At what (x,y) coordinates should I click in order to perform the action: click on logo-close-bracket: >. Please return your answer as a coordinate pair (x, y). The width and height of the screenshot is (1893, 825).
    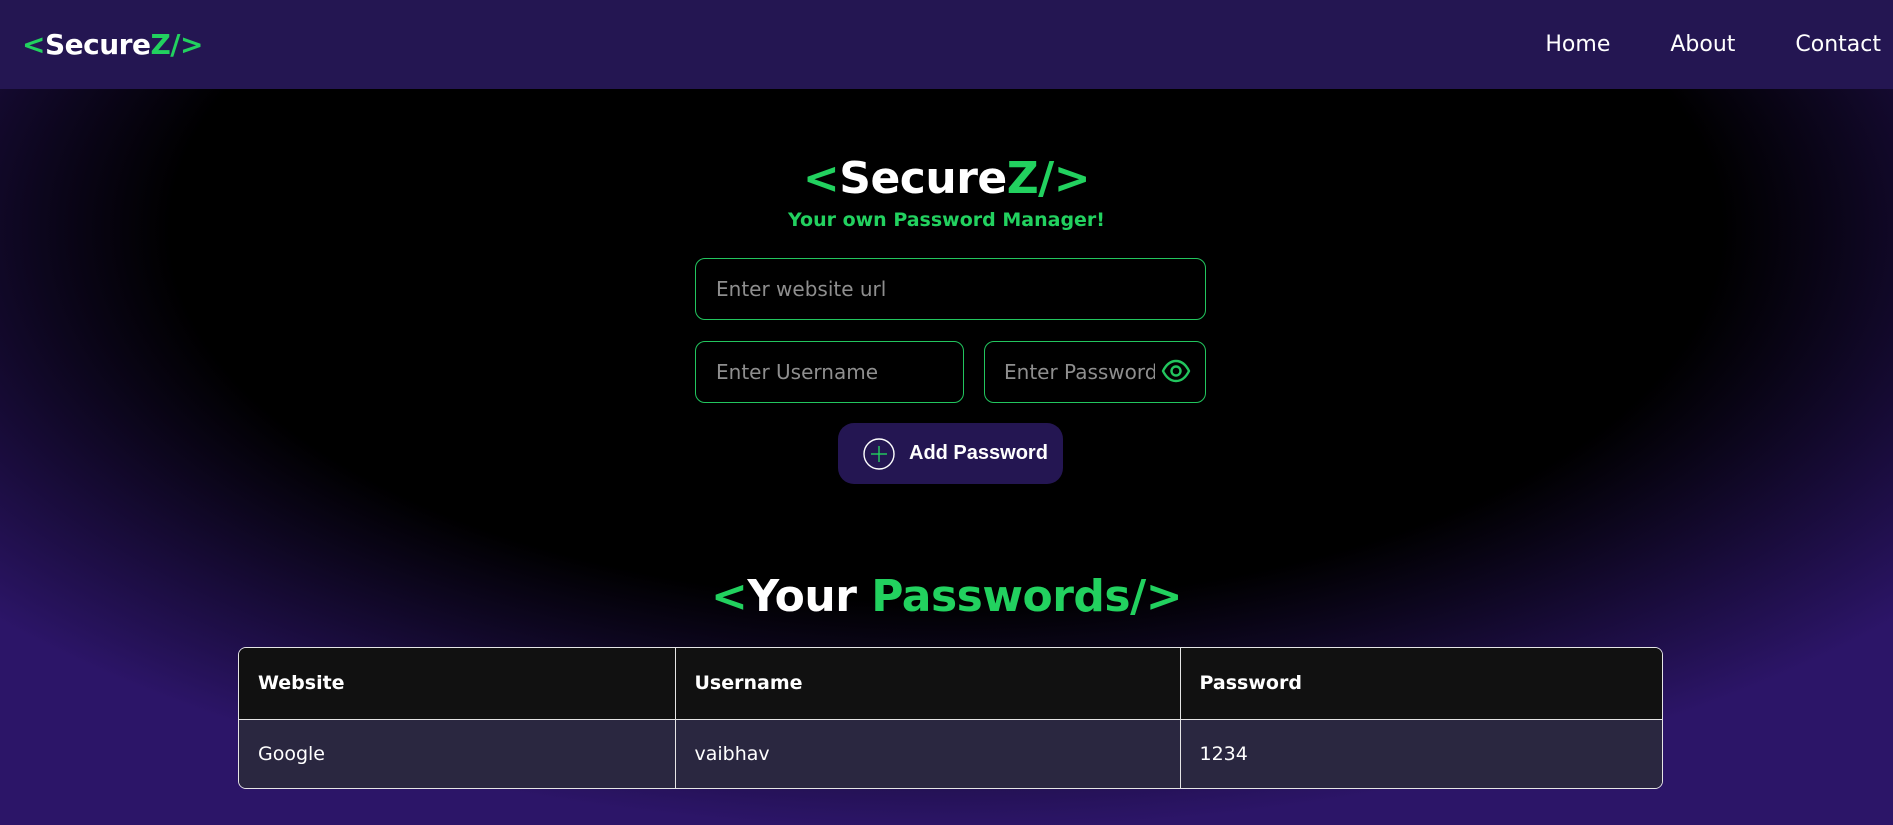
    Looking at the image, I should click on (191, 44).